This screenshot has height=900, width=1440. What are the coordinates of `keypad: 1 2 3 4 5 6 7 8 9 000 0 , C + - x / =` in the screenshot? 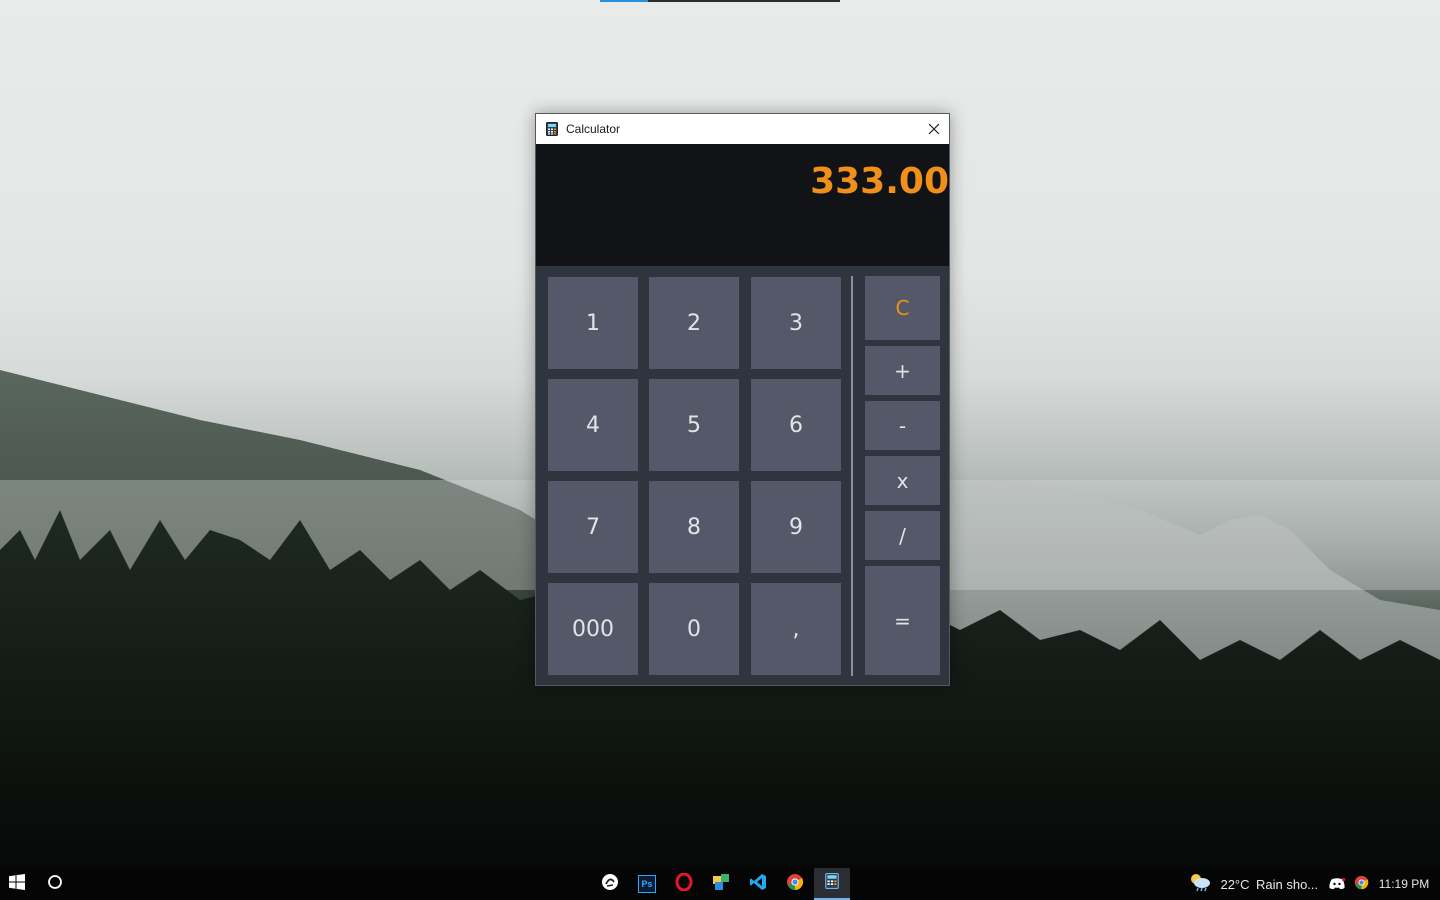 It's located at (742, 476).